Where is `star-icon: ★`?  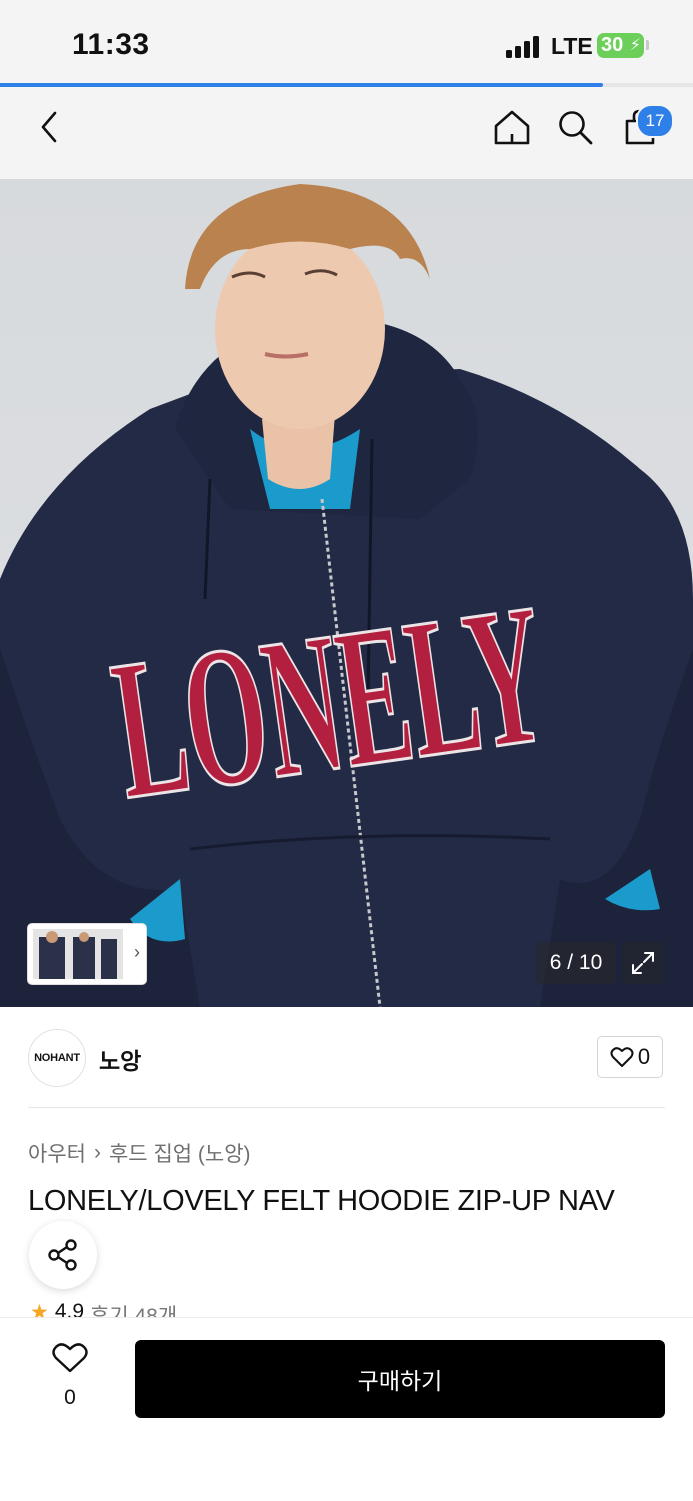 star-icon: ★ is located at coordinates (39, 1309).